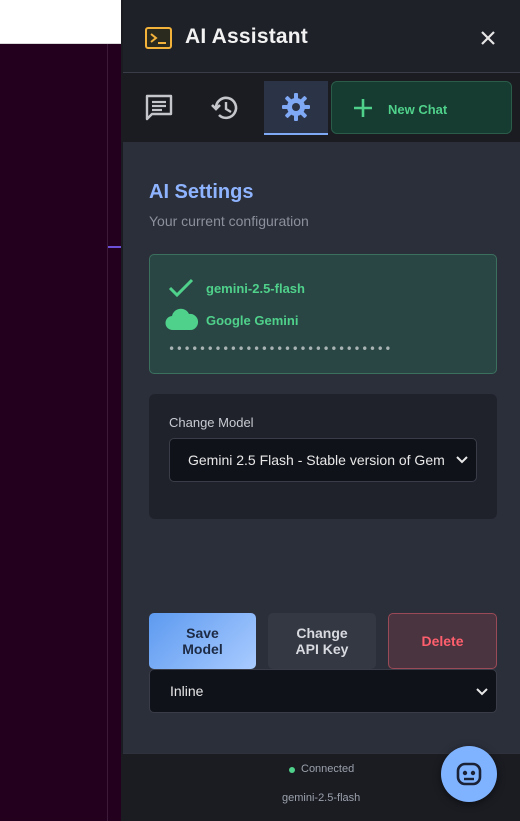 The height and width of the screenshot is (821, 520). Describe the element at coordinates (328, 769) in the screenshot. I see `connection-status: Connected` at that location.